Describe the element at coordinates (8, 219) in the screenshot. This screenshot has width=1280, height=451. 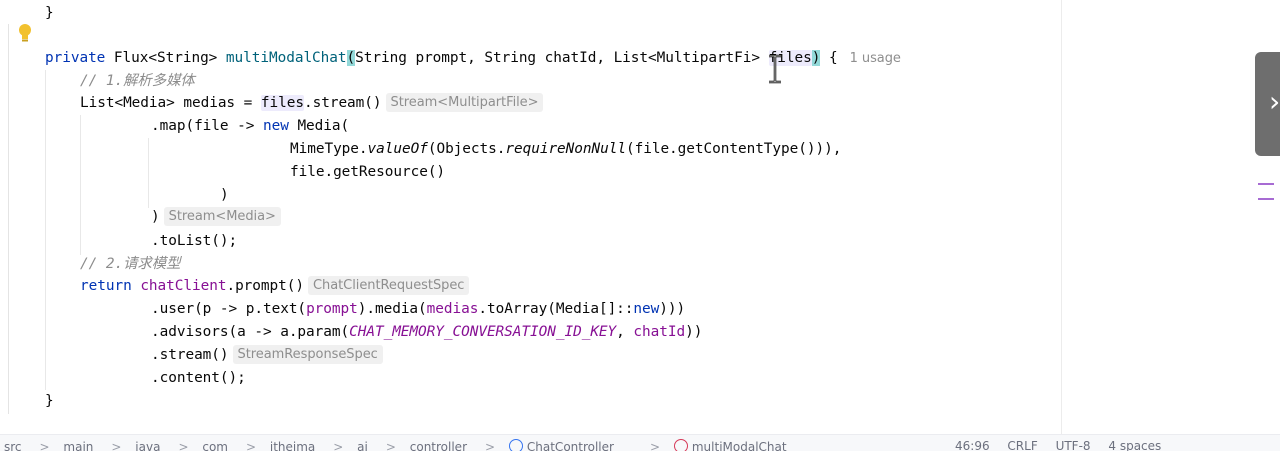
I see `method-block-line` at that location.